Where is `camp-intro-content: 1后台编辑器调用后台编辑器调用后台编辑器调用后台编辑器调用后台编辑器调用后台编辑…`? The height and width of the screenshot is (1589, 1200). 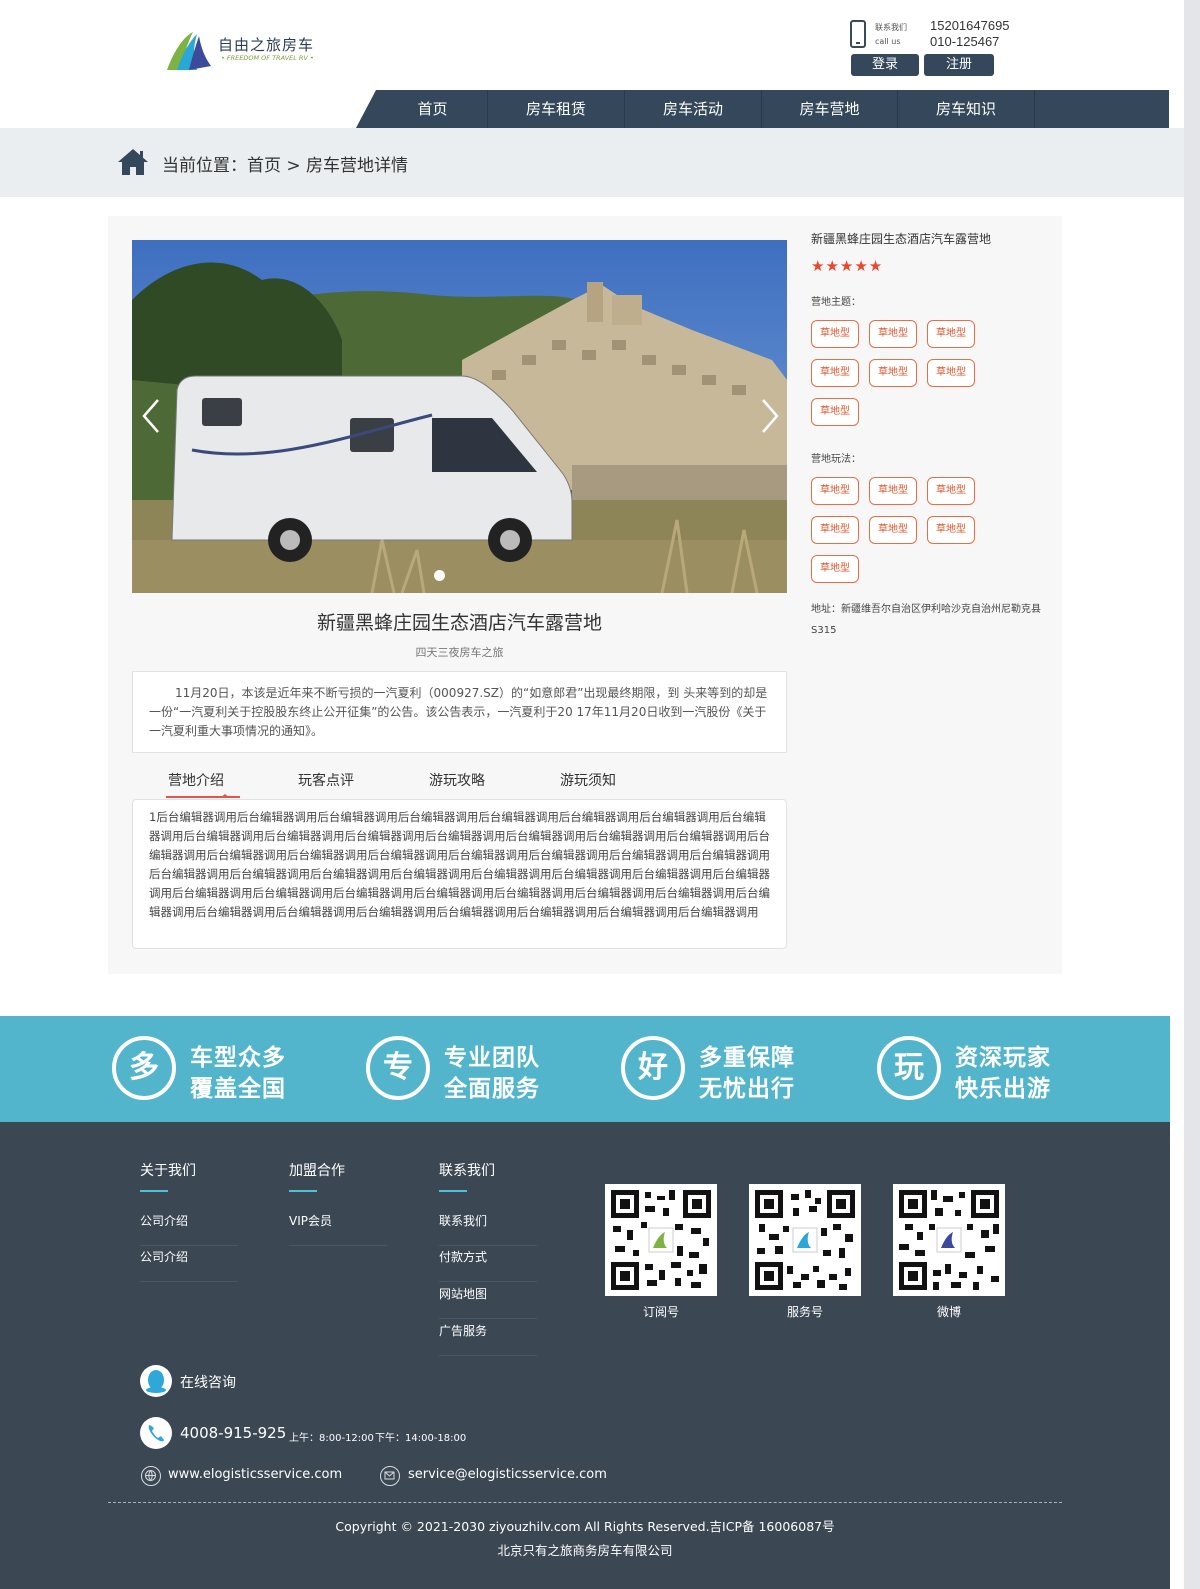 camp-intro-content: 1后台编辑器调用后台编辑器调用后台编辑器调用后台编辑器调用后台编辑器调用后台编辑… is located at coordinates (459, 874).